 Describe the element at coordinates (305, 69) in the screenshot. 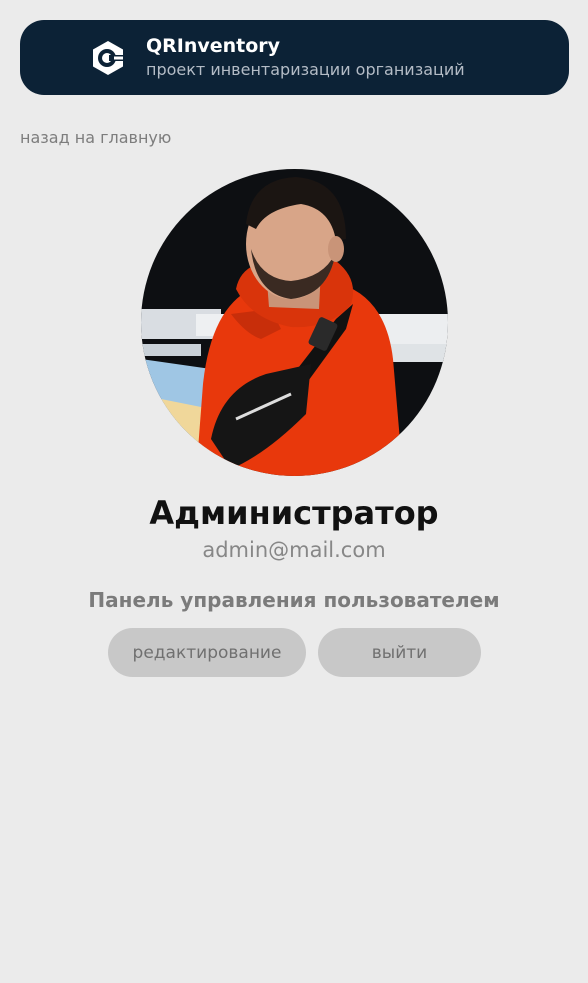

I see `brand-subtitle: проект инвентаризации организаций` at that location.